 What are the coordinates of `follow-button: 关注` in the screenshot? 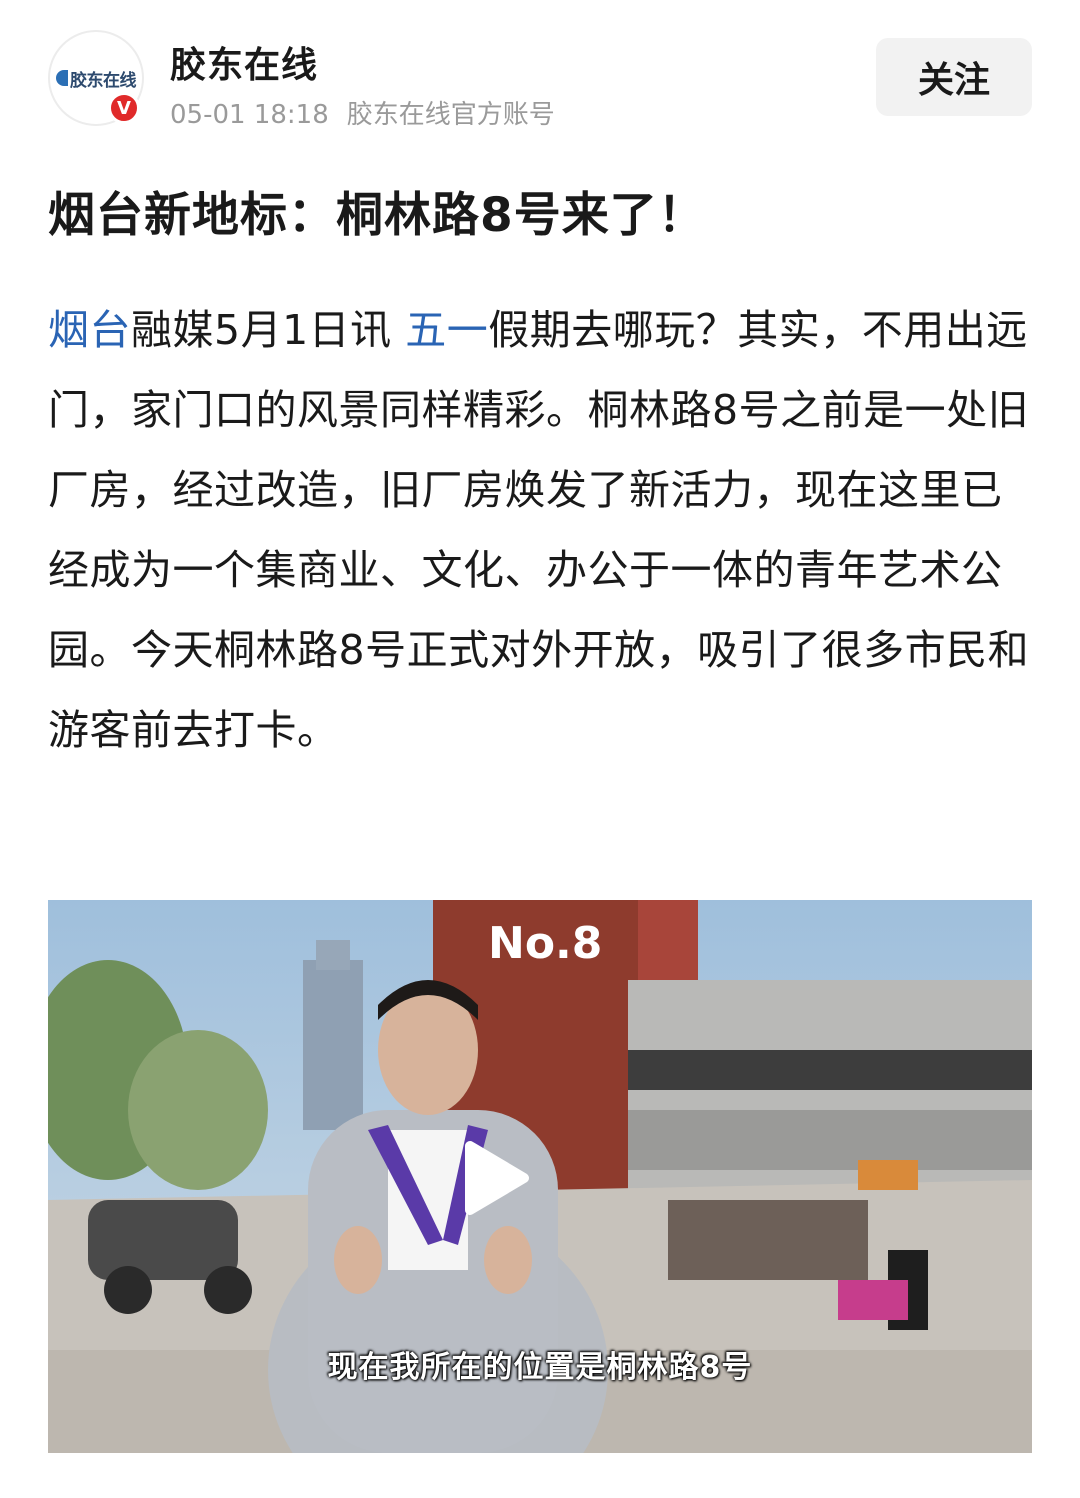 It's located at (954, 77).